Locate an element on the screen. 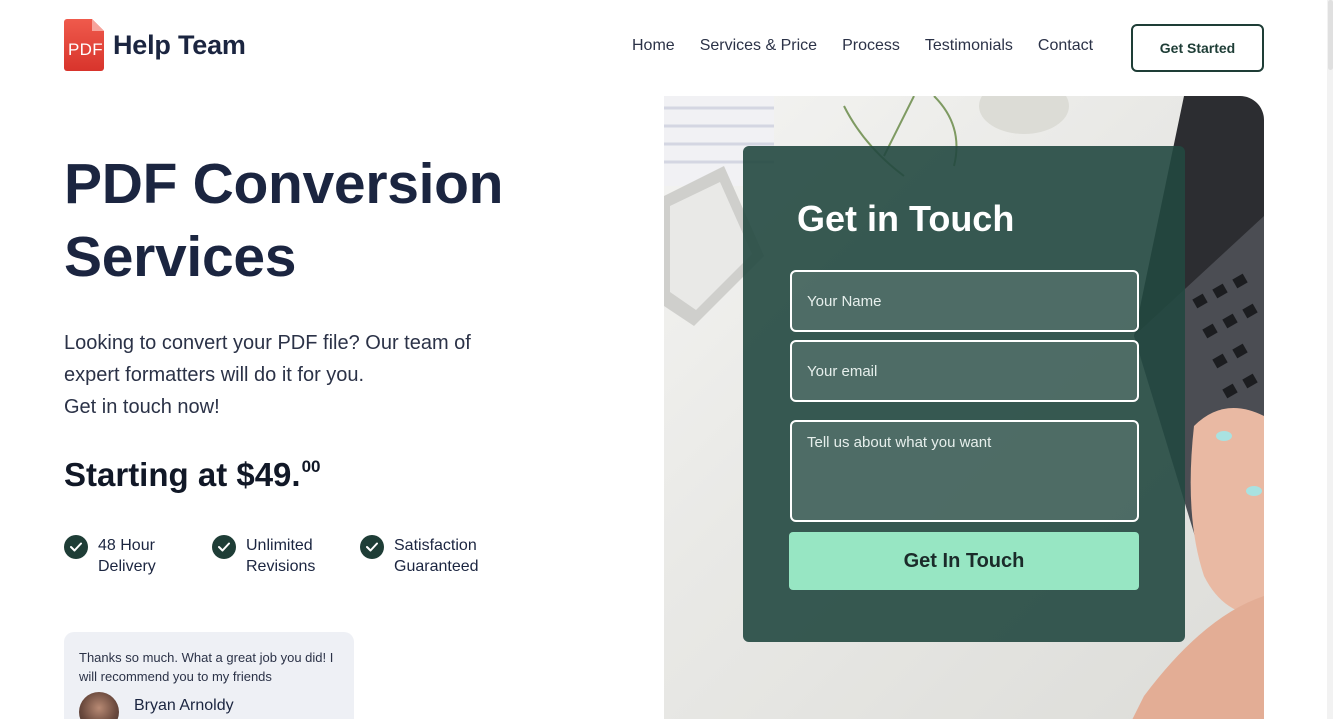 This screenshot has width=1333, height=719. price-main: Starting at $49. is located at coordinates (182, 474).